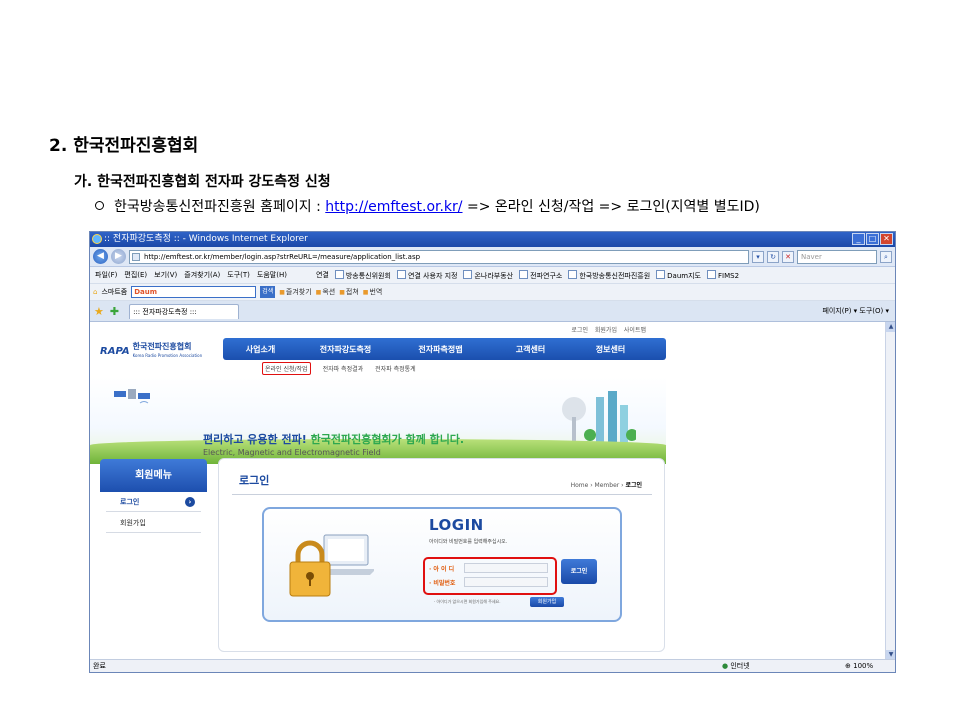  Describe the element at coordinates (387, 439) in the screenshot. I see `slogan-part-b: 한국전파진흥협회가 함께 합니다.` at that location.